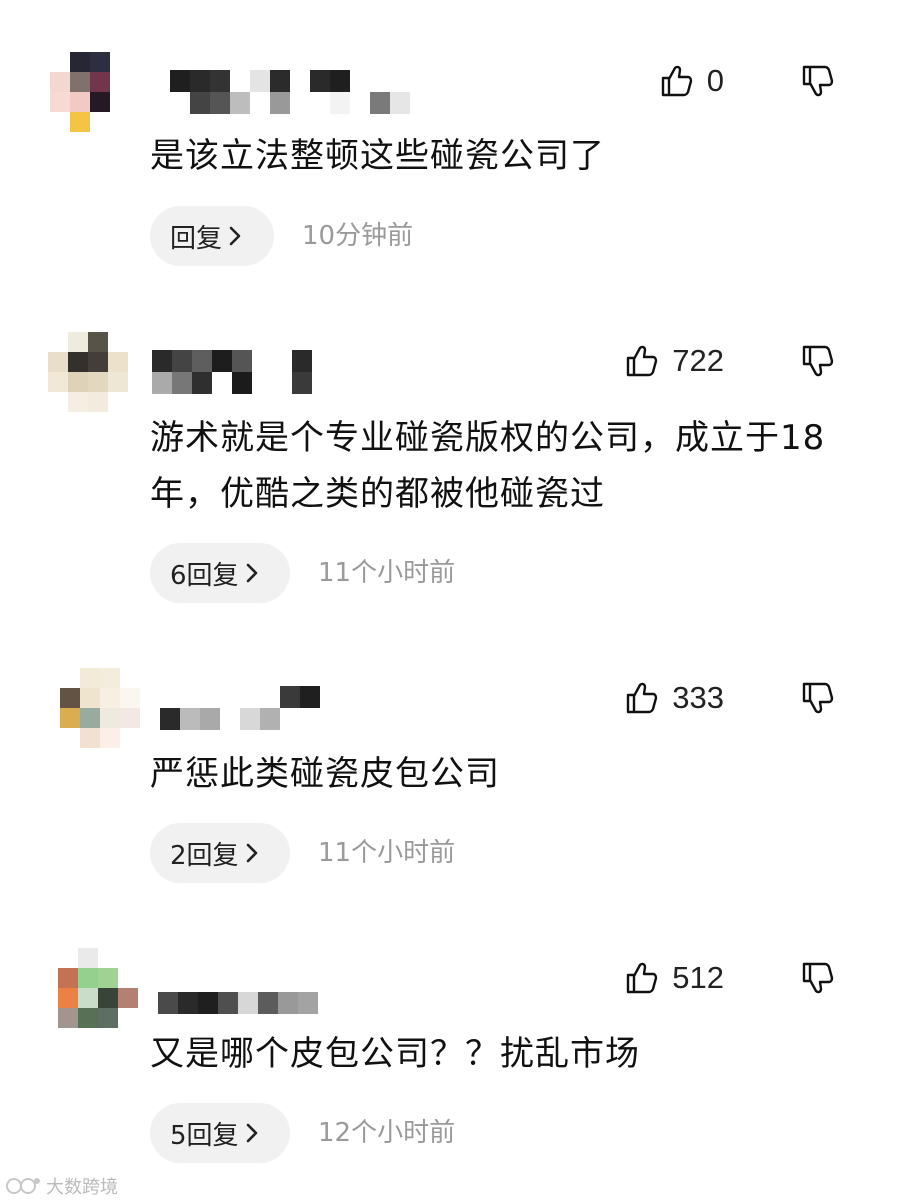 The image size is (900, 1203). I want to click on watermark: 大数跨境, so click(61, 1186).